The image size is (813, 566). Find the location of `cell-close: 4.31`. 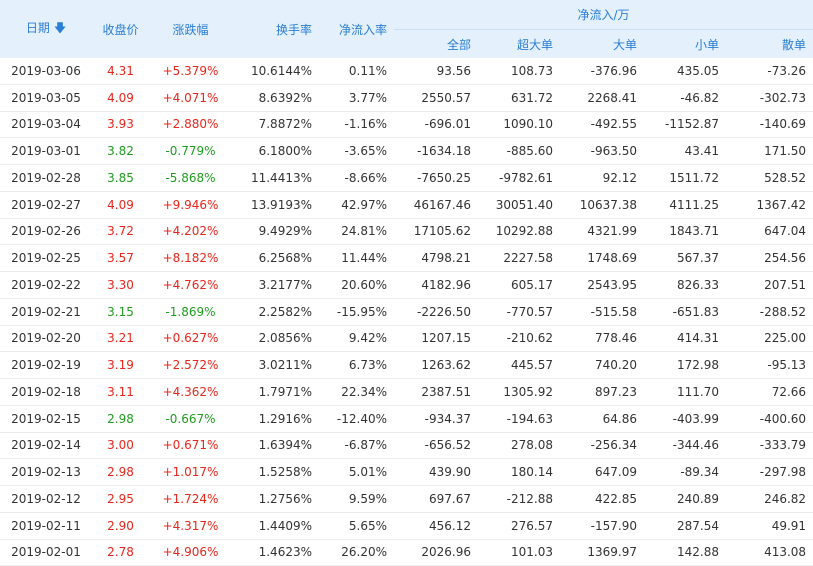

cell-close: 4.31 is located at coordinates (120, 71).